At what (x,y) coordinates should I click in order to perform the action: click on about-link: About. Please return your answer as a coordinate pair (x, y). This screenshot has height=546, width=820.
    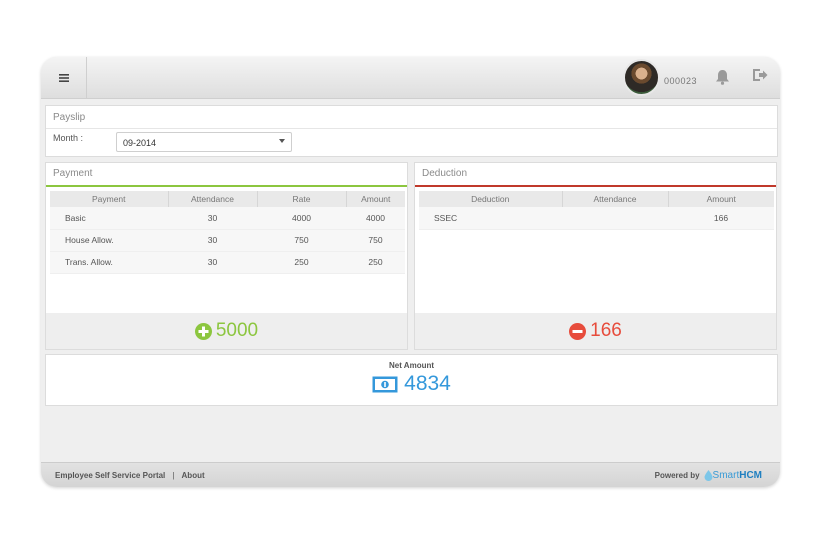
    Looking at the image, I should click on (193, 475).